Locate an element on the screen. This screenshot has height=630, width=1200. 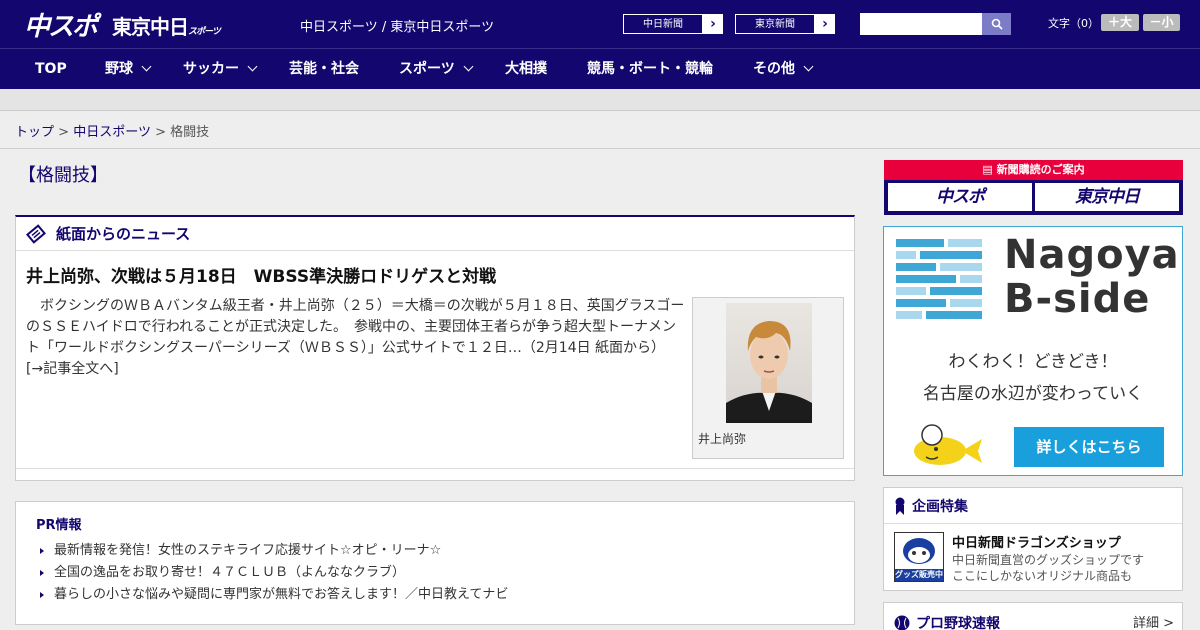
news-box-header: 紙面からのニュース is located at coordinates (435, 234).